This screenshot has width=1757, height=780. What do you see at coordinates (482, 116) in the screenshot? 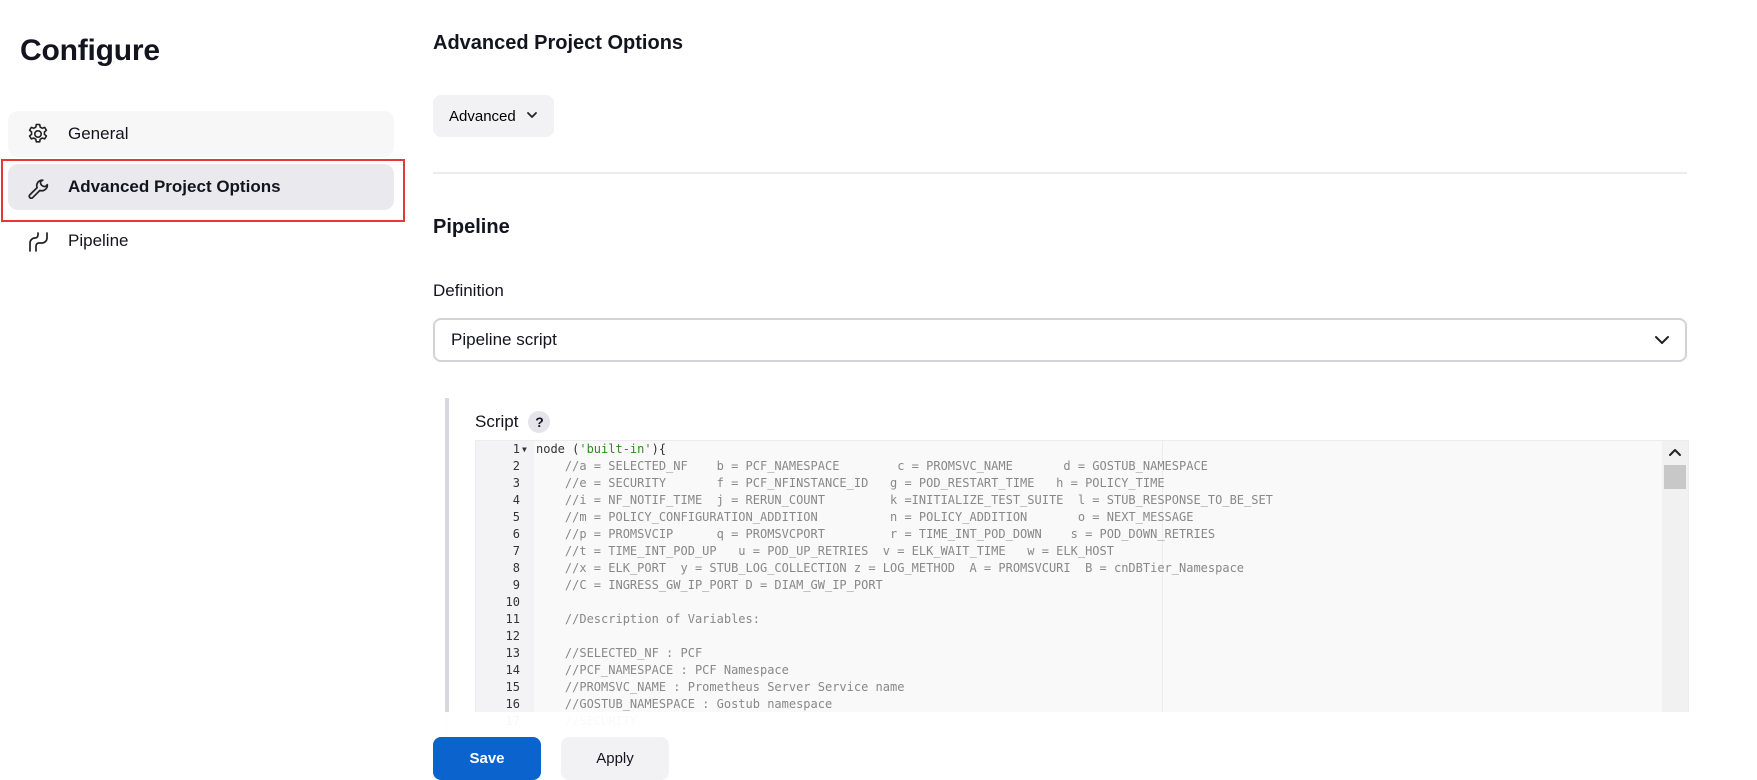
I see `advanced-button-label: Advanced` at bounding box center [482, 116].